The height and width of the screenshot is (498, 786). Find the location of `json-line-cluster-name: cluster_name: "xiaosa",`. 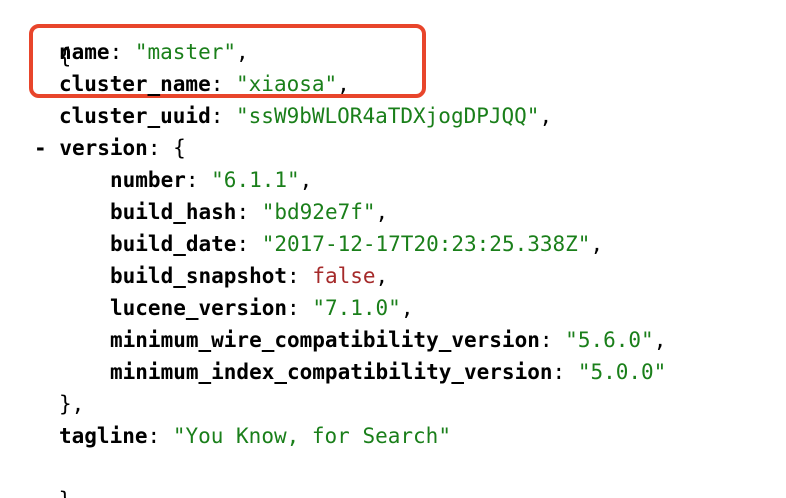

json-line-cluster-name: cluster_name: "xiaosa", is located at coordinates (204, 84).